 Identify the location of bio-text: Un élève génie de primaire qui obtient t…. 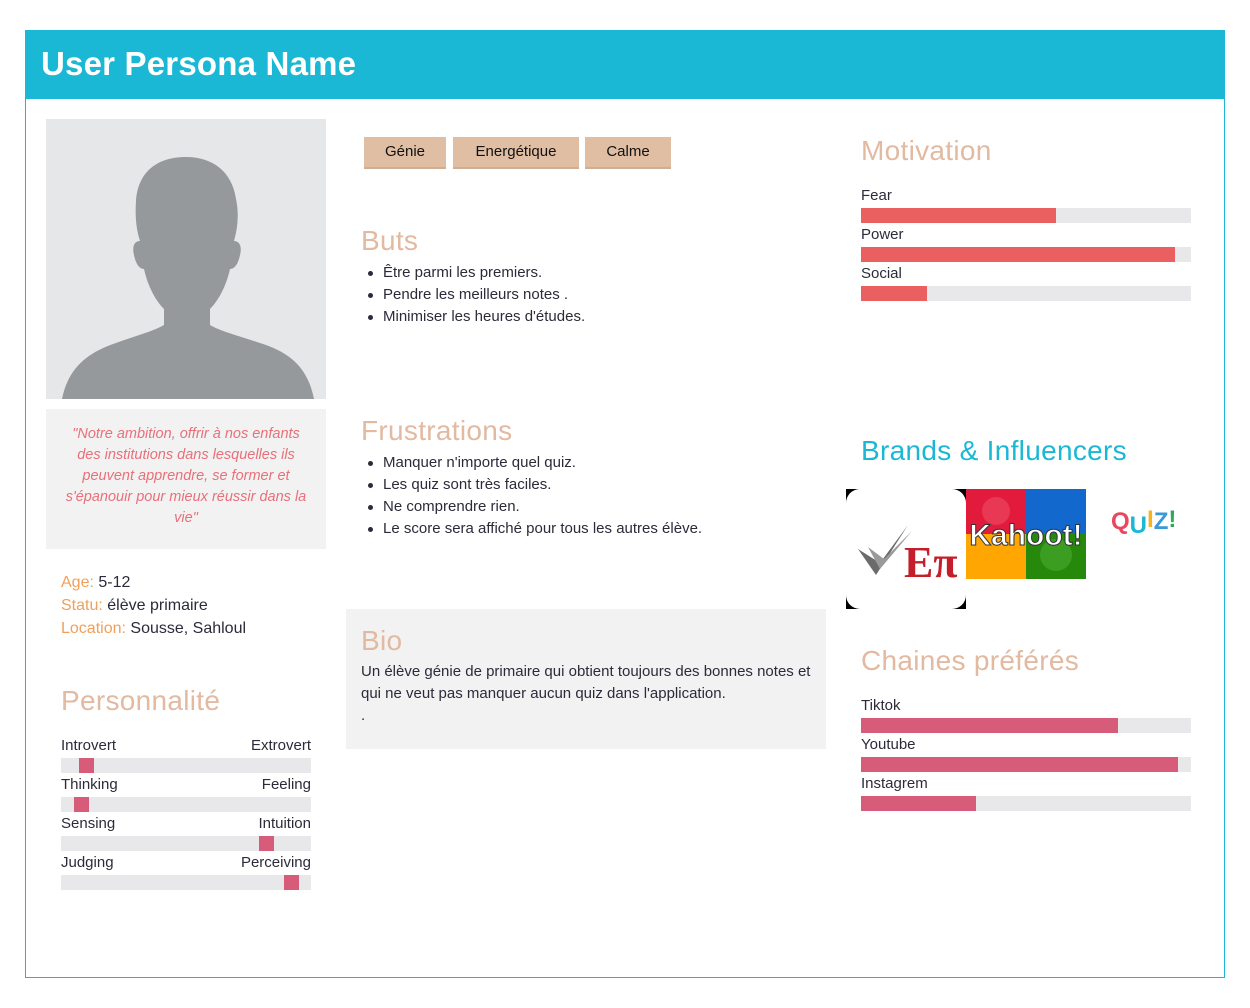
(586, 682).